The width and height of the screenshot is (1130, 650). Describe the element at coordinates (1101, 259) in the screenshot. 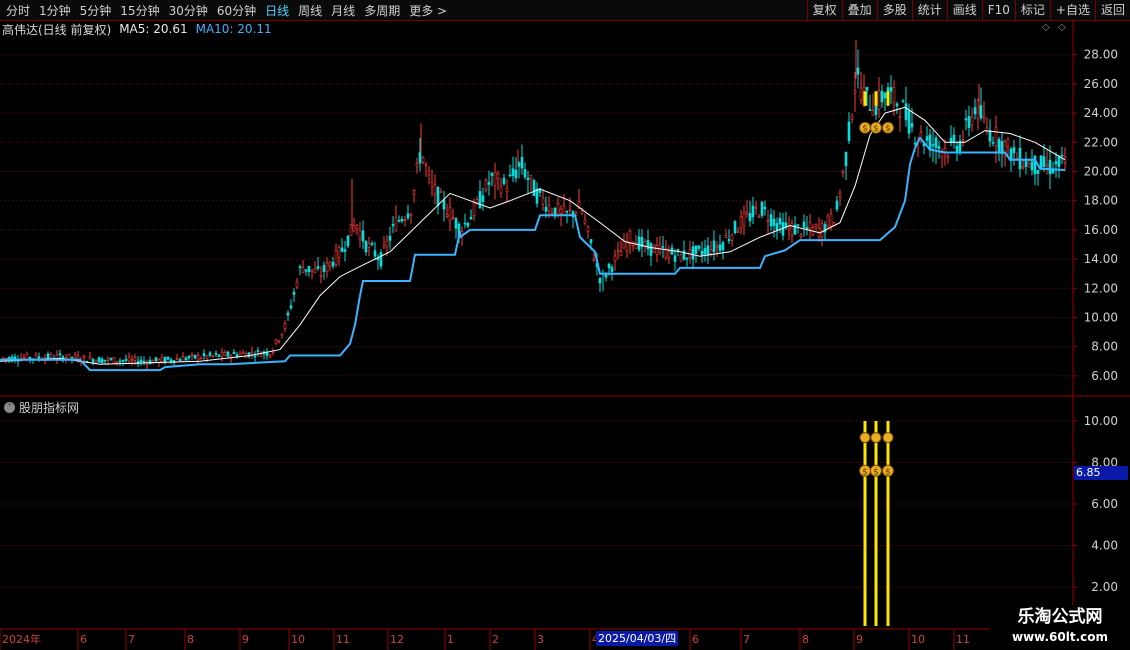

I see `main-y-tick-label: 14.00` at that location.